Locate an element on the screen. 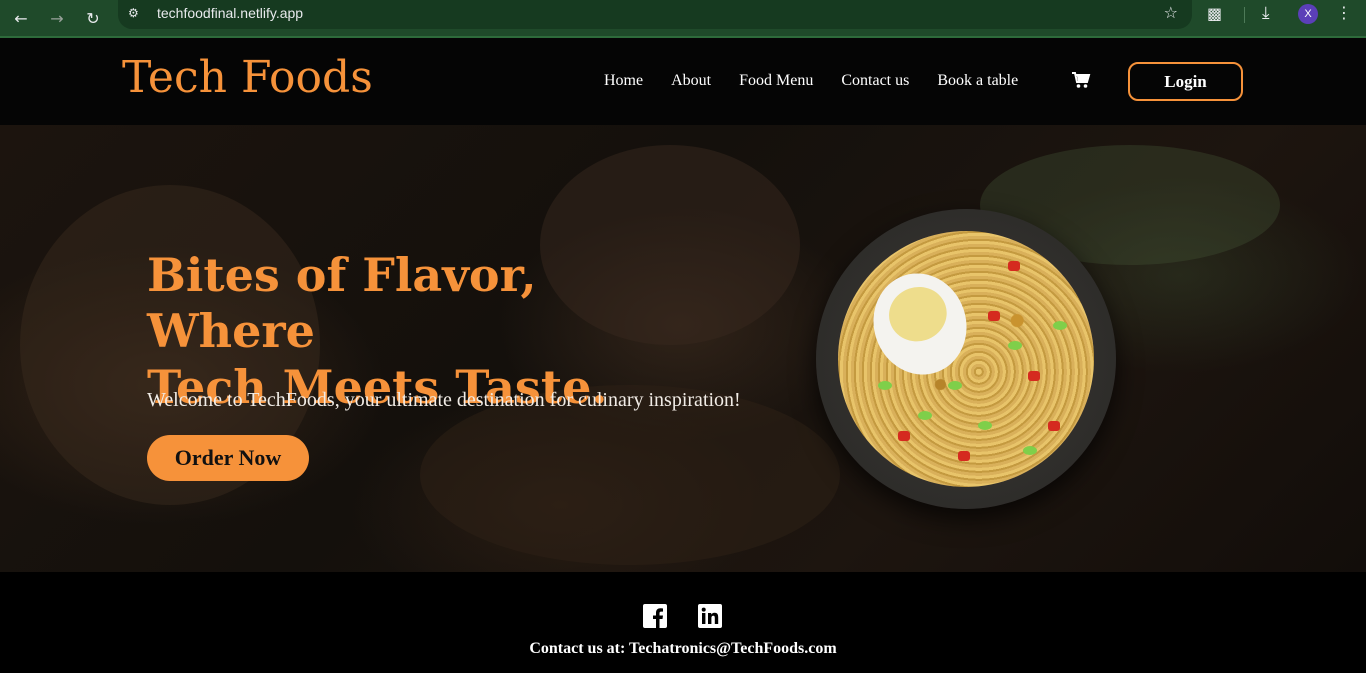  nav-home: Home is located at coordinates (623, 81).